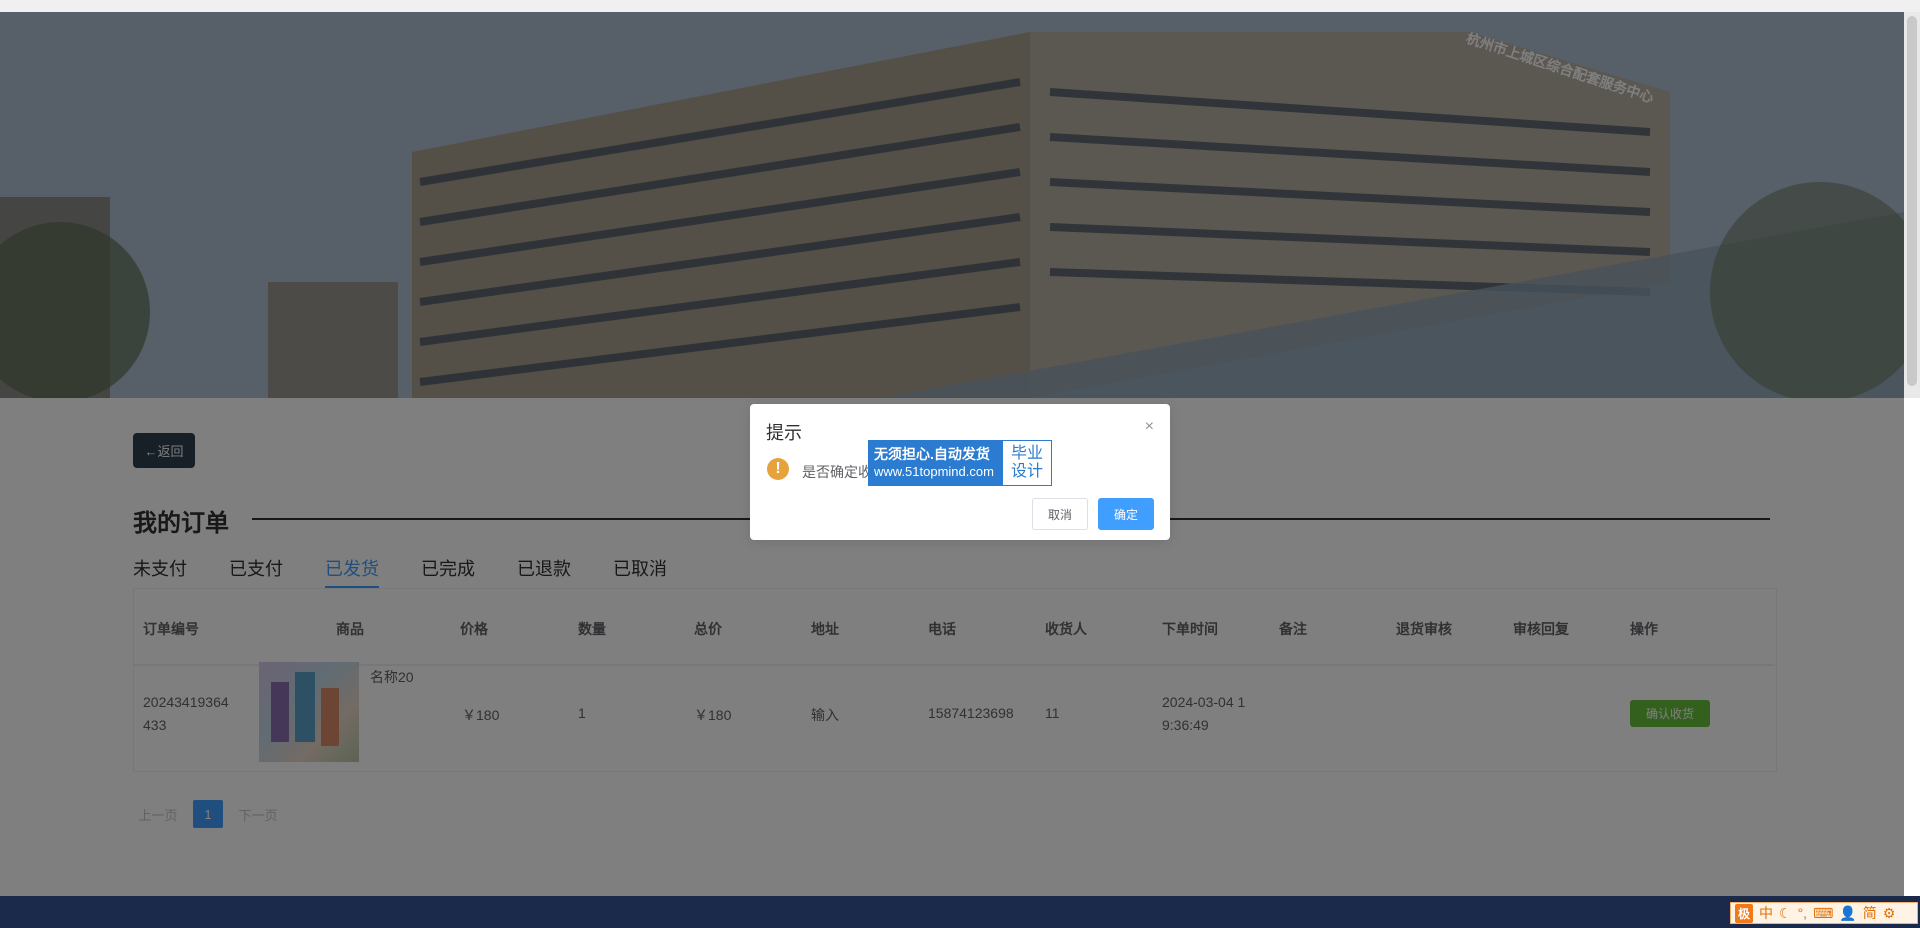  What do you see at coordinates (934, 471) in the screenshot?
I see `watermark-line2: www.51topmind.com` at bounding box center [934, 471].